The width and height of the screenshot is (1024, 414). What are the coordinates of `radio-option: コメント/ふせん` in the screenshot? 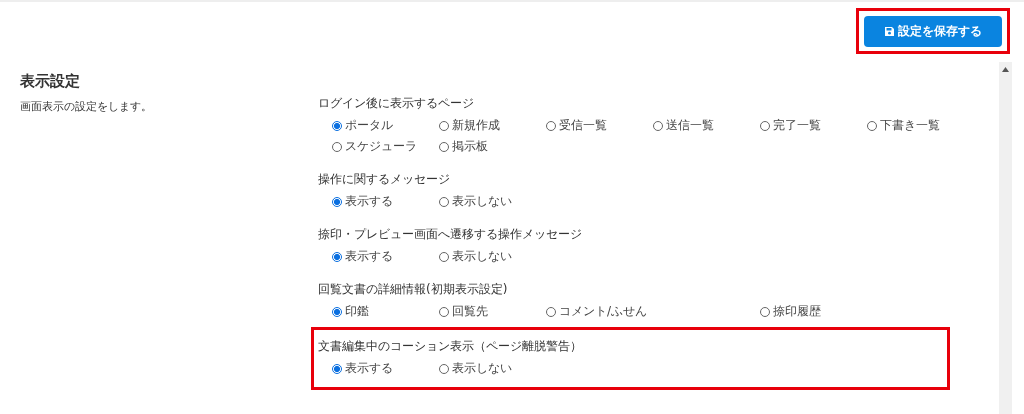 It's located at (653, 311).